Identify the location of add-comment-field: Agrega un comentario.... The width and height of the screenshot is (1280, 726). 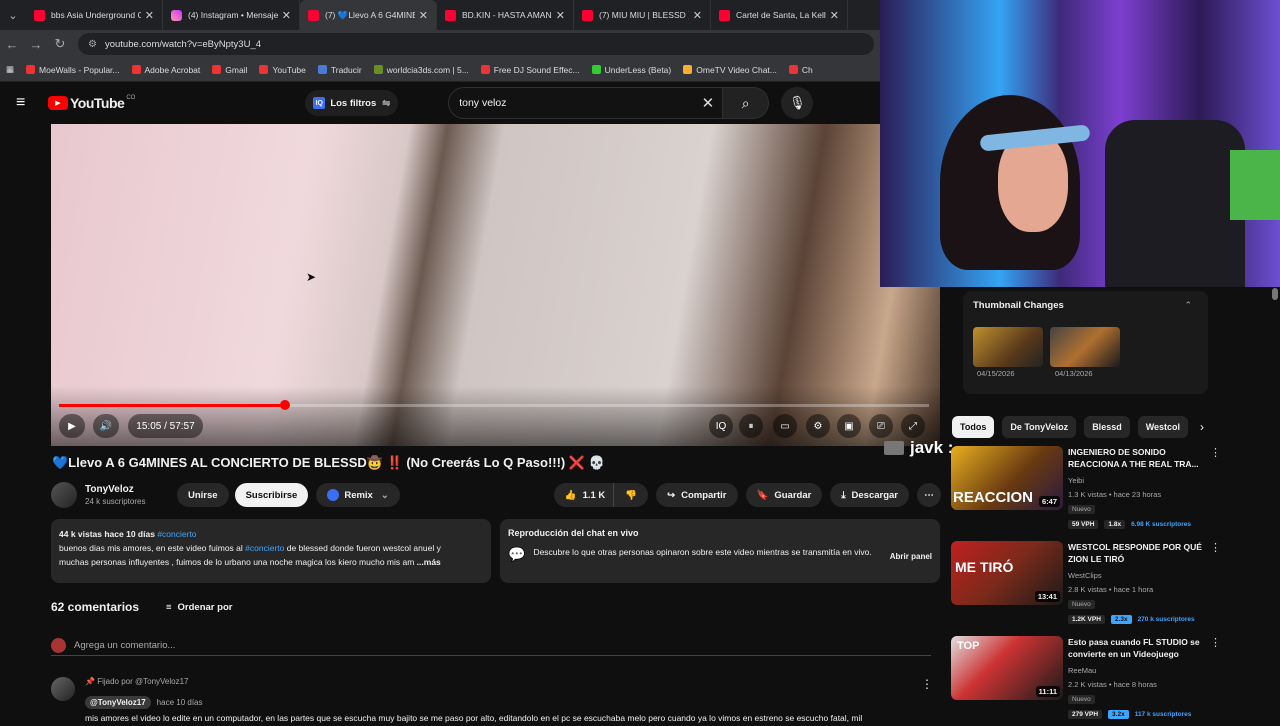
(491, 646).